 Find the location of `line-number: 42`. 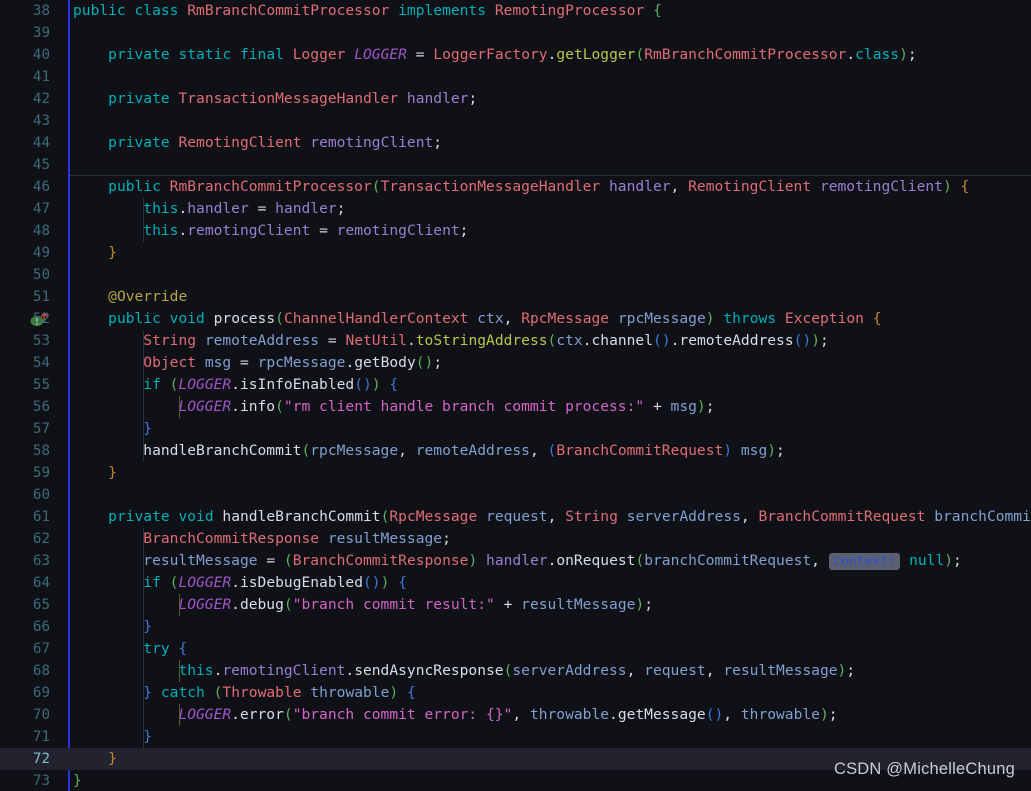

line-number: 42 is located at coordinates (41, 99).